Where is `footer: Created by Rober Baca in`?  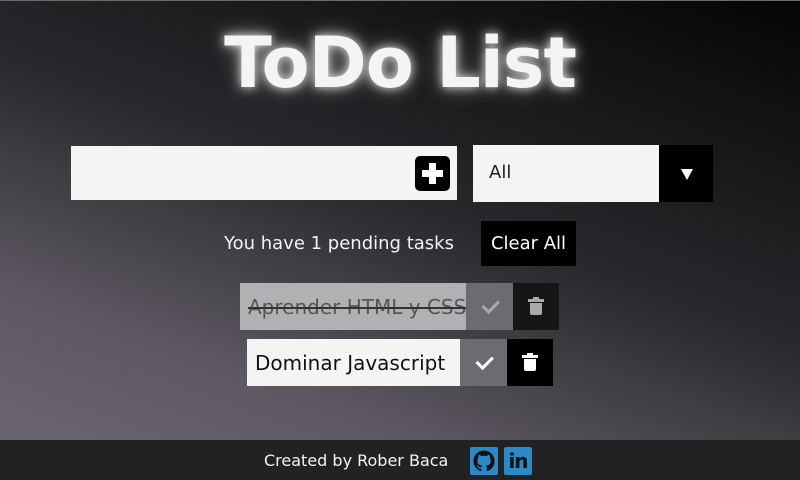 footer: Created by Rober Baca in is located at coordinates (400, 460).